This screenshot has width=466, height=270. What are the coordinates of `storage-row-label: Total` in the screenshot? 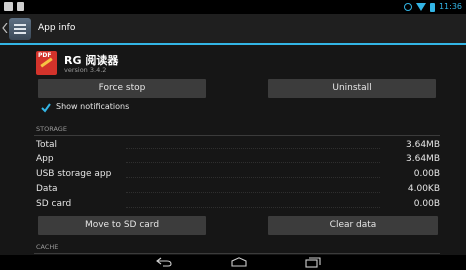 It's located at (47, 145).